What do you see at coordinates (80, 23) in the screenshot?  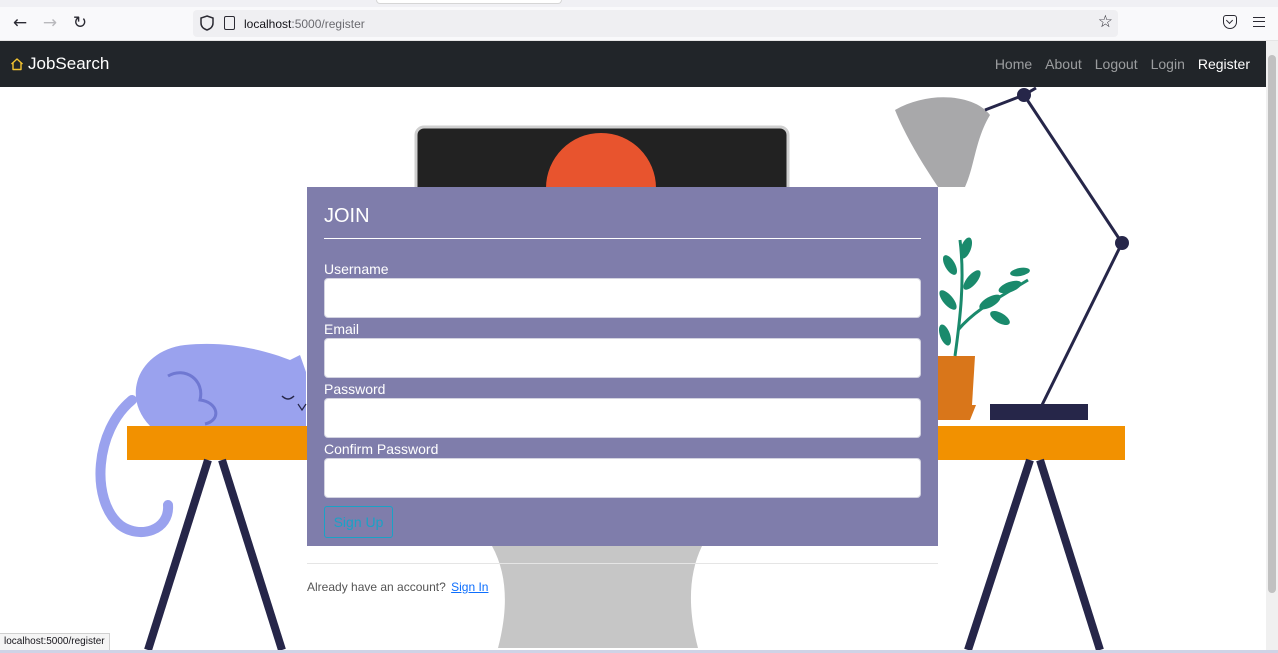 I see `reload-icon: ↻` at bounding box center [80, 23].